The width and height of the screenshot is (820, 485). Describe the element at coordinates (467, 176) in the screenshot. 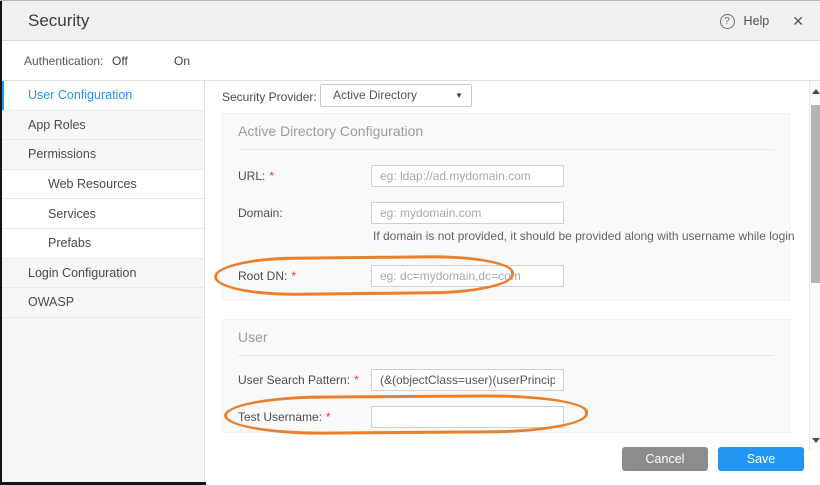

I see `url-input` at that location.